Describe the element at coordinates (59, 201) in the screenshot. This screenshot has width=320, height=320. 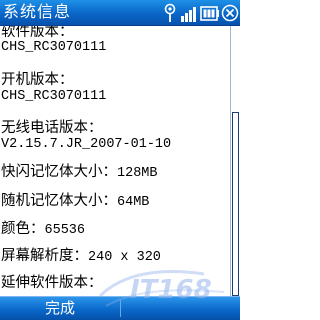
I see `ram-label: 随机记忆体大小：` at that location.